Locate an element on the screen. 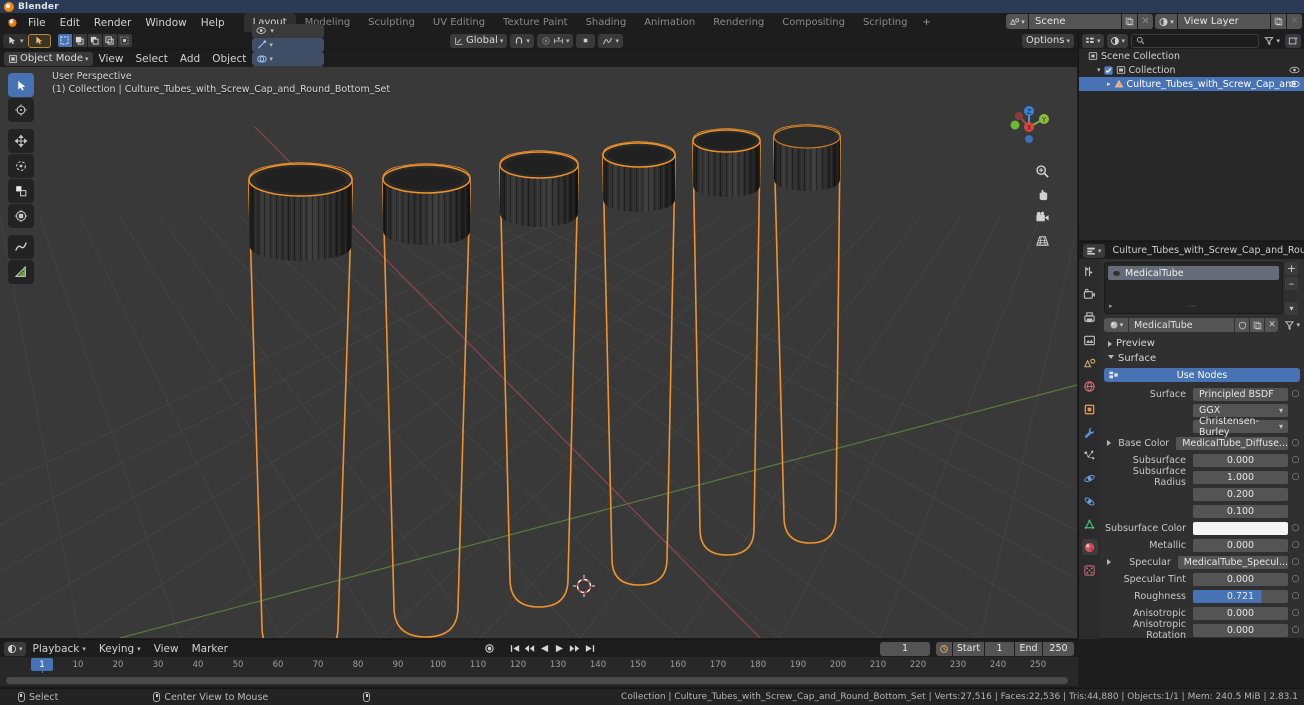 The height and width of the screenshot is (705, 1304). viewport-menu-view: View is located at coordinates (111, 59).